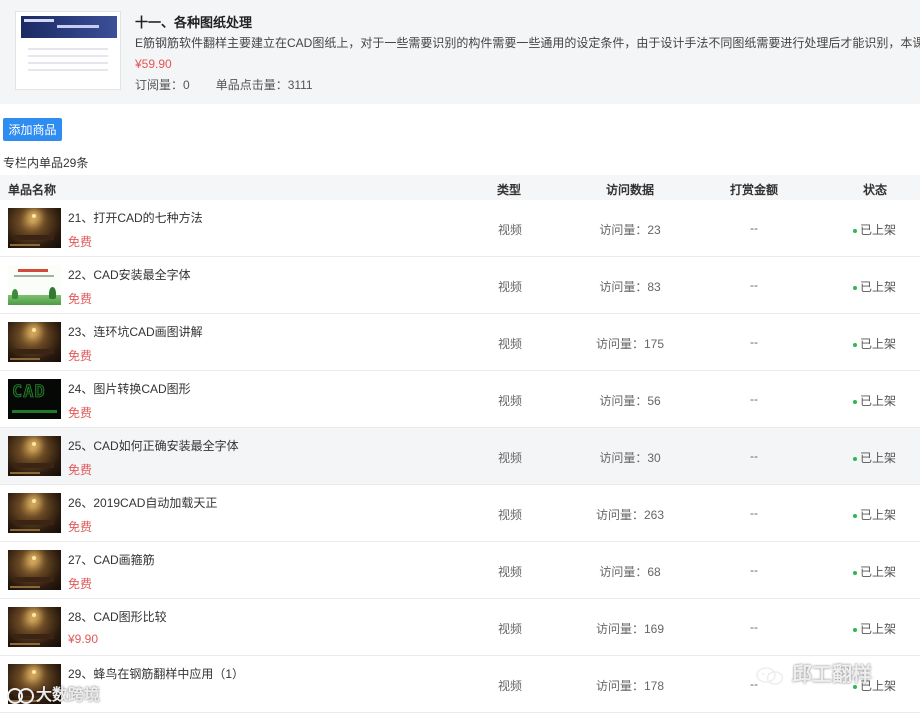  What do you see at coordinates (129, 274) in the screenshot?
I see `row-title: 22、CAD安装最全字体` at bounding box center [129, 274].